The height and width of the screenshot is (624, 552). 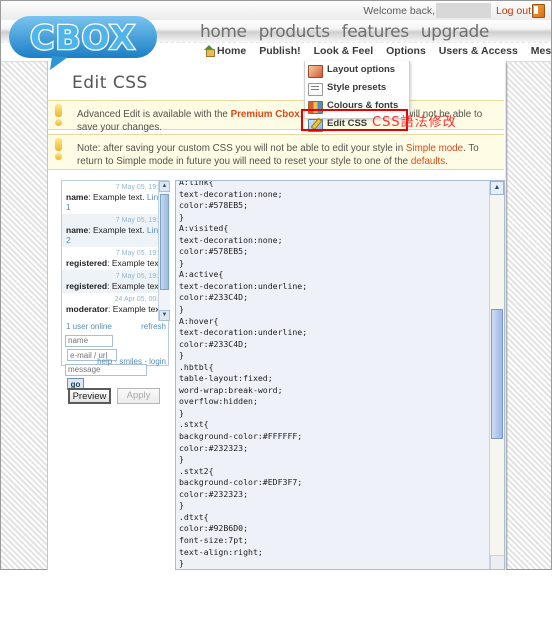 I want to click on home-icon, so click(x=209, y=51).